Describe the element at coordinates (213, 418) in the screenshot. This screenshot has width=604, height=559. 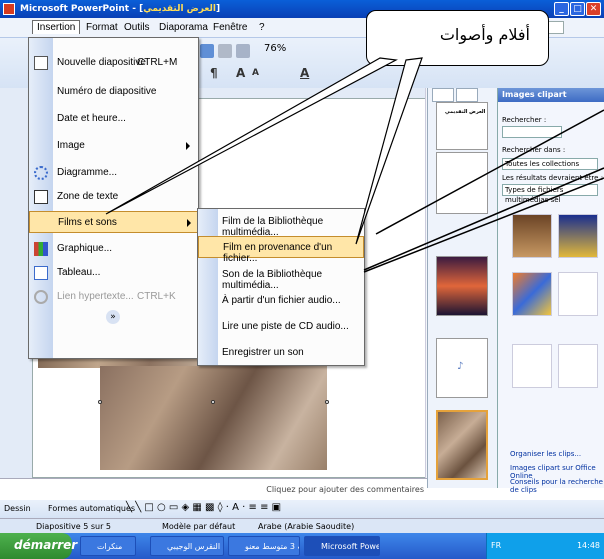
I see `desert-photo-selected` at that location.